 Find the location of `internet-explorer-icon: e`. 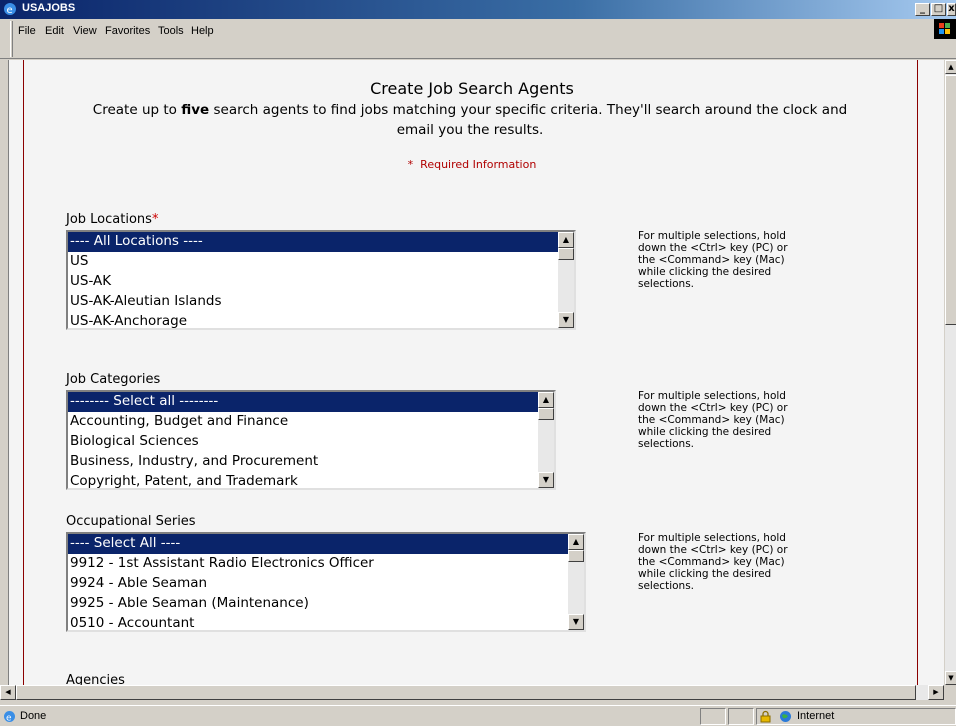

internet-explorer-icon: e is located at coordinates (10, 9).